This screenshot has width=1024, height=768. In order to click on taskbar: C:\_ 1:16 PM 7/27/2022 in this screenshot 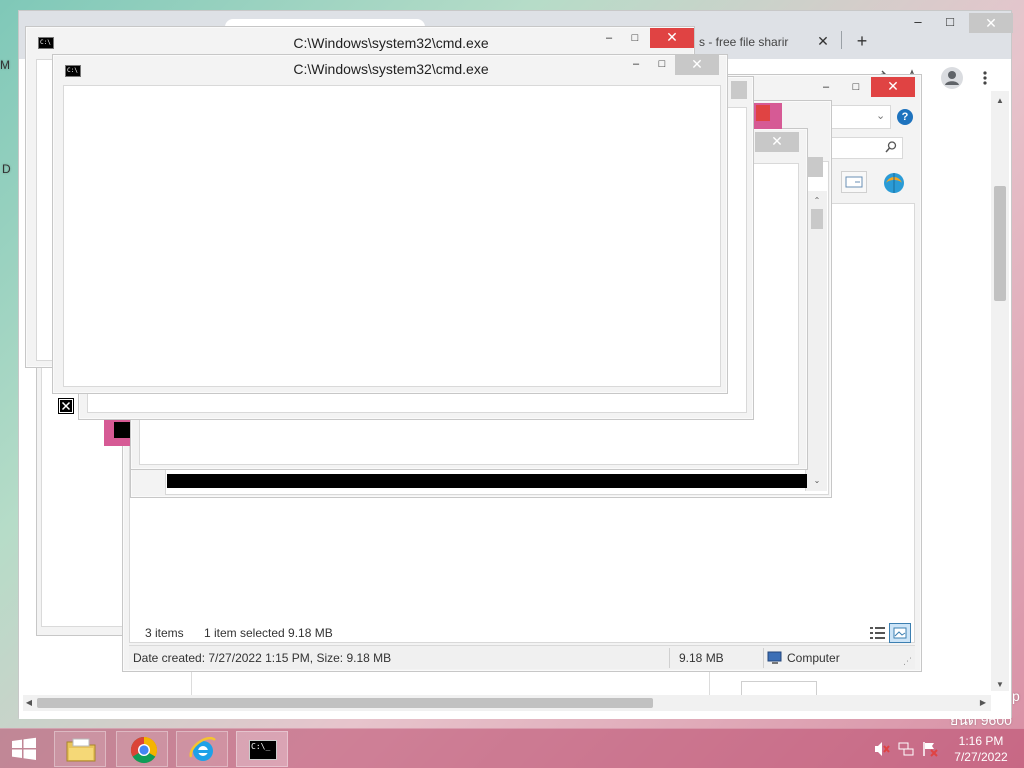, I will do `click(512, 748)`.